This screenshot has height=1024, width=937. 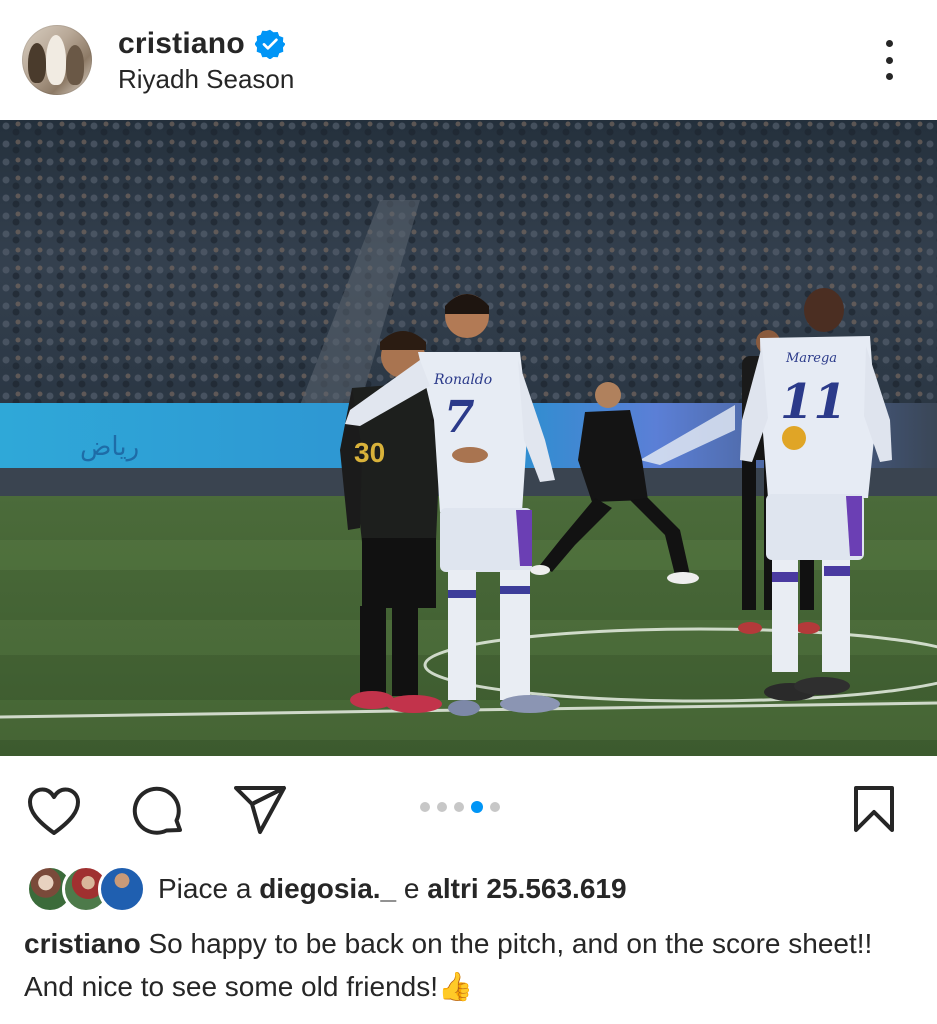 I want to click on jersey-name-right: Marega, so click(x=811, y=358).